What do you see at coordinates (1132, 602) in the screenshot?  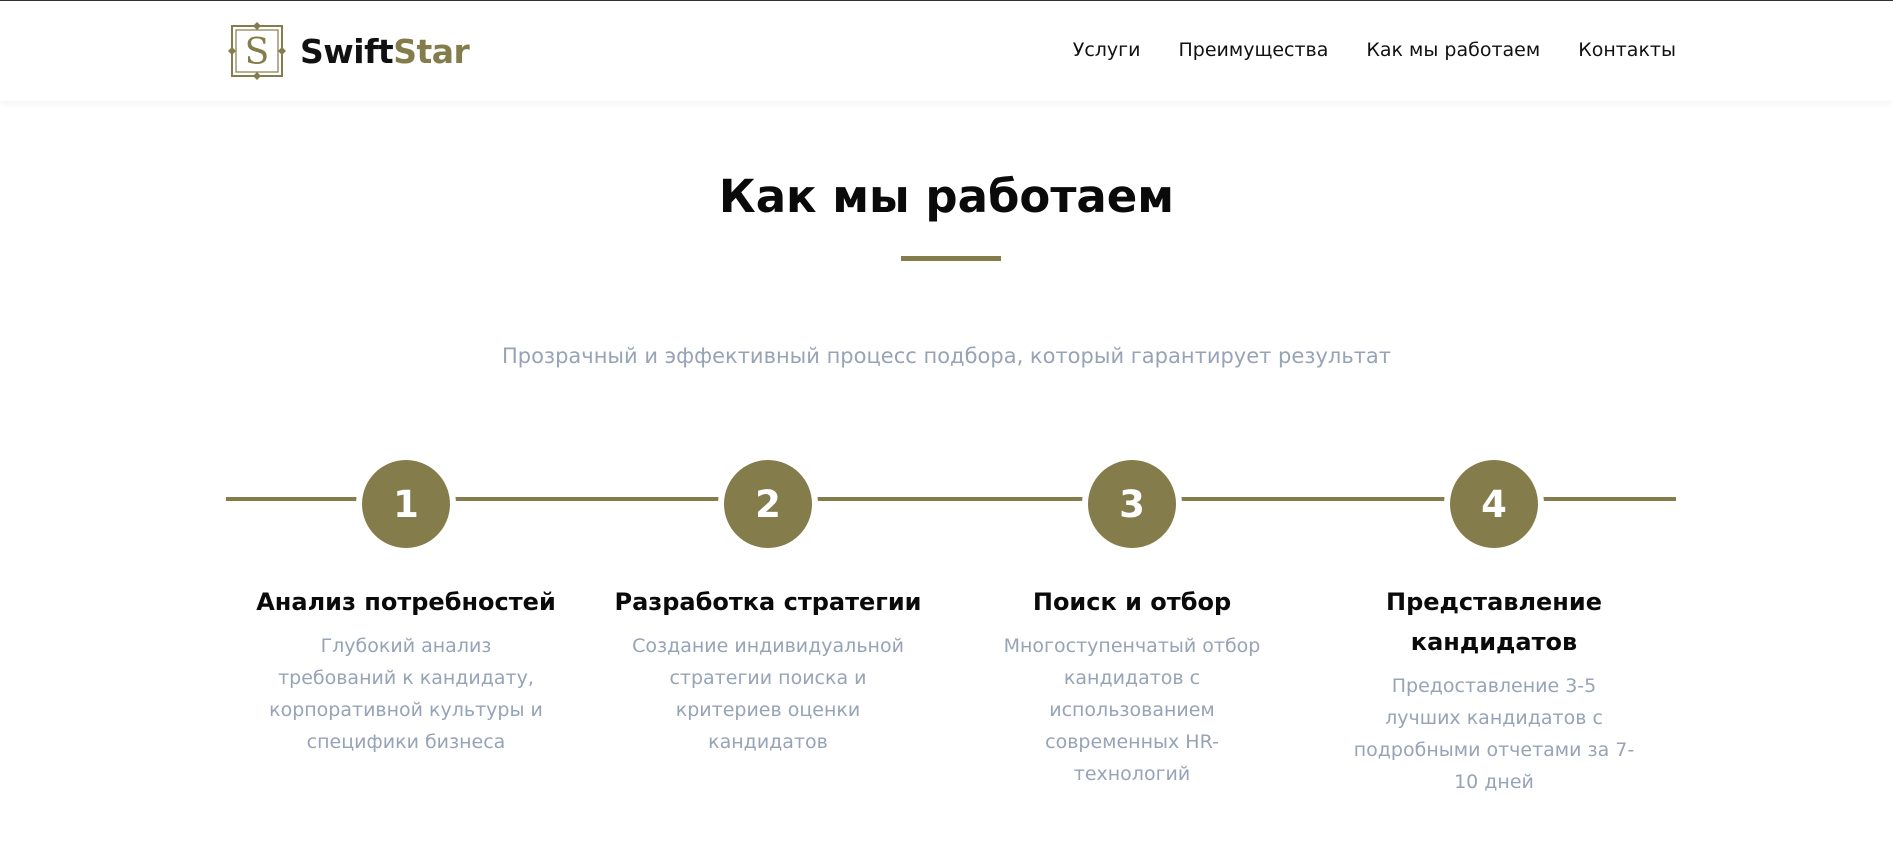 I see `step-title: Поиск и отбор` at bounding box center [1132, 602].